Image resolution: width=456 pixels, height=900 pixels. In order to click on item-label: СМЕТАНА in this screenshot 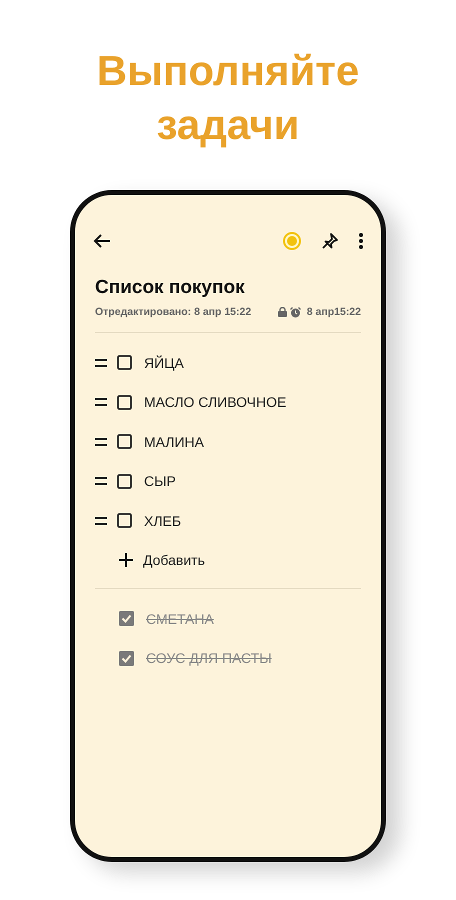, I will do `click(180, 618)`.